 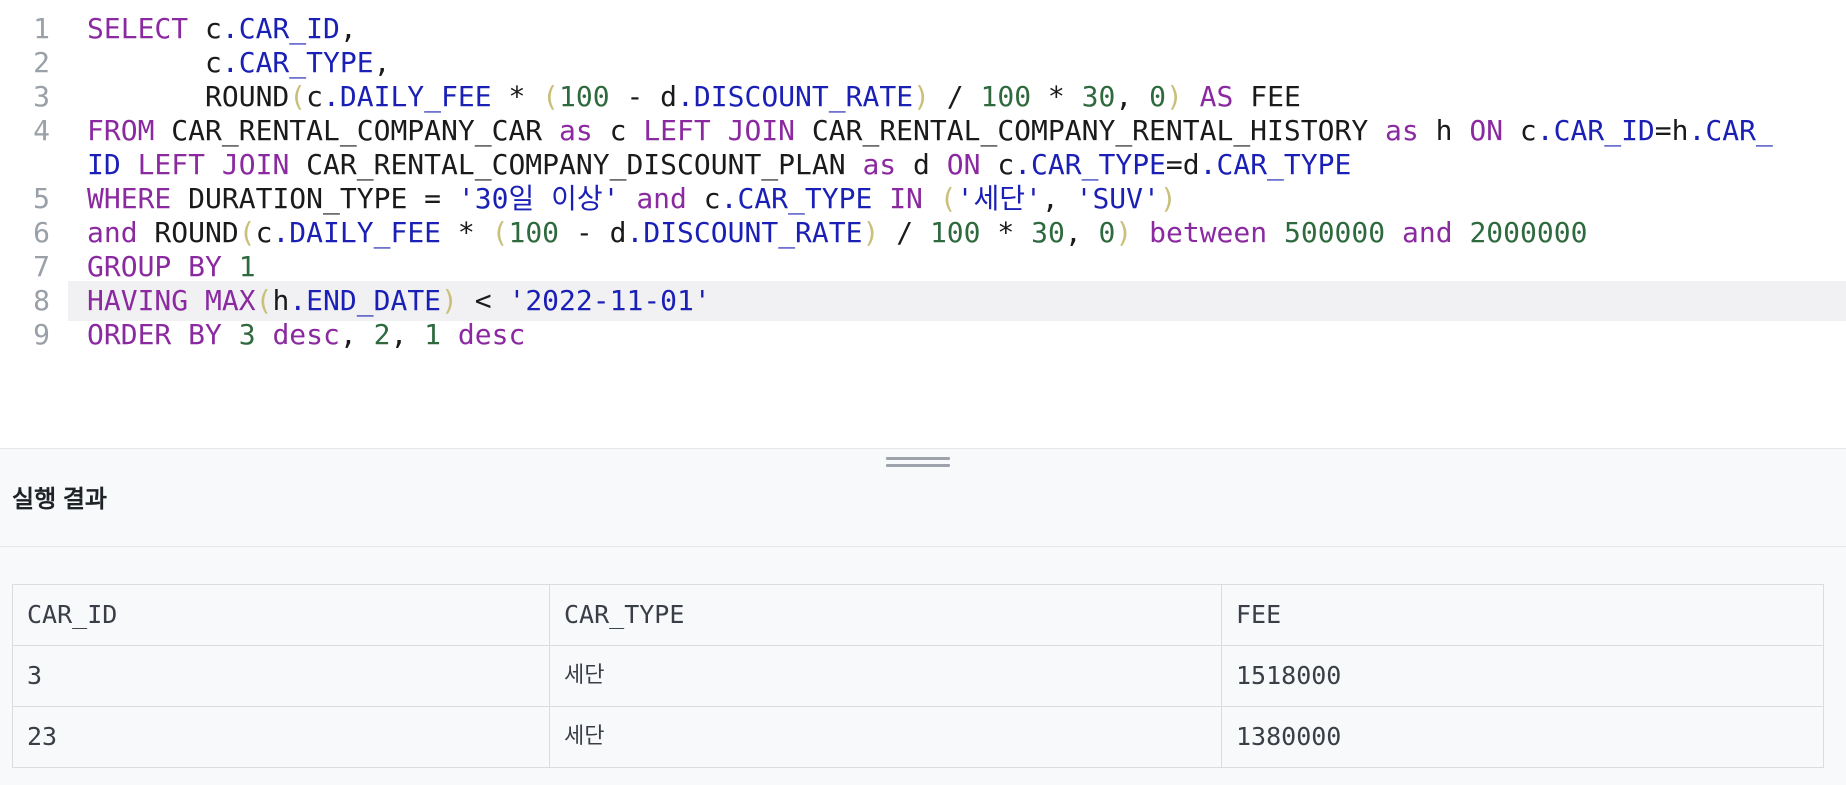 I want to click on column-header-car-type: CAR_TYPE, so click(x=886, y=615).